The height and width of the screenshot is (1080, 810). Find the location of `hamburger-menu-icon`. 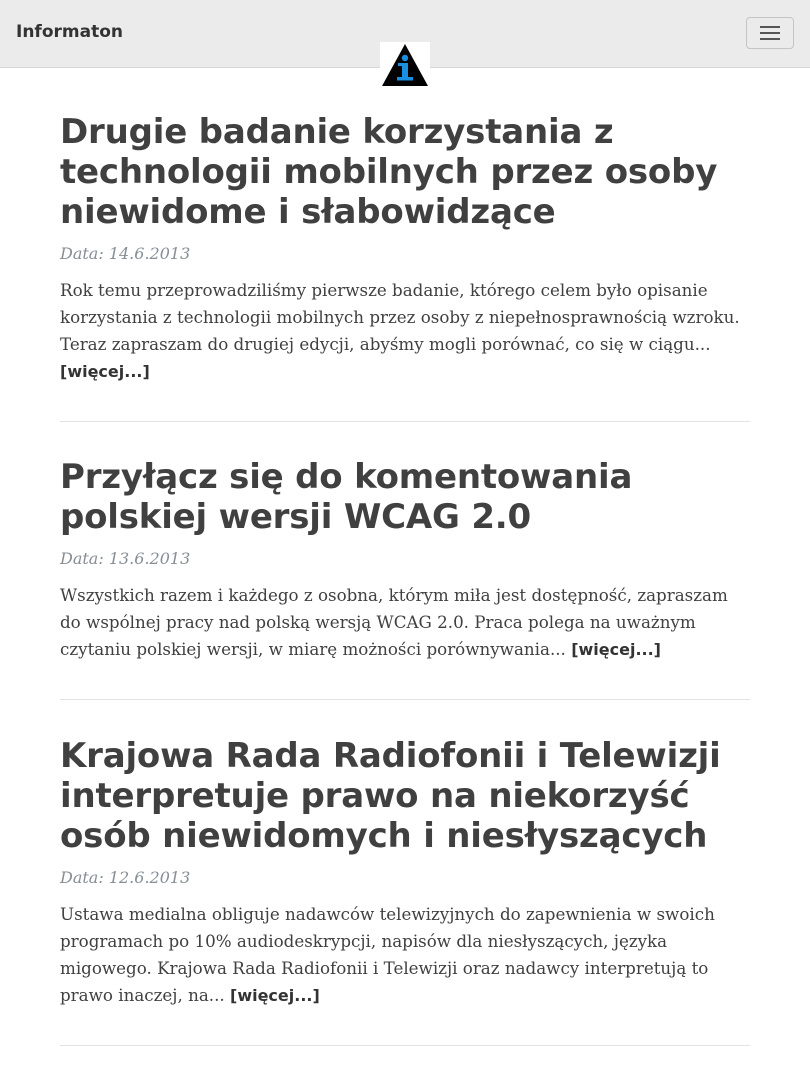

hamburger-menu-icon is located at coordinates (770, 33).